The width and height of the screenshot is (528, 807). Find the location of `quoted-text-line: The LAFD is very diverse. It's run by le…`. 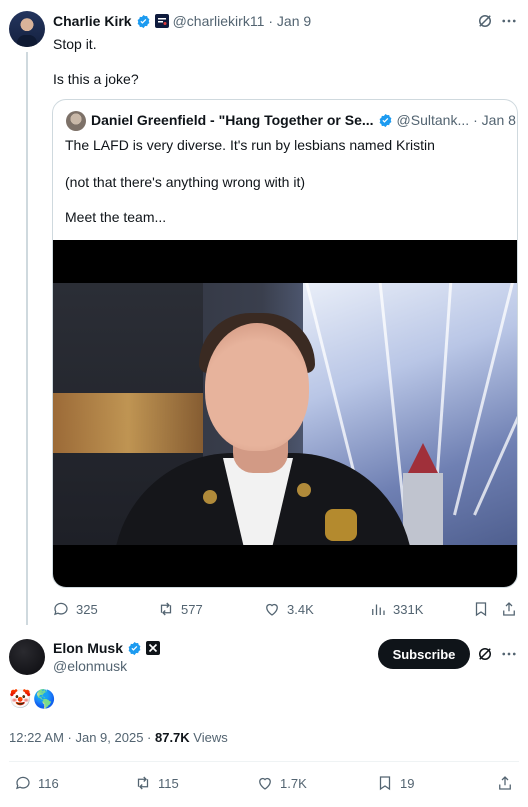

quoted-text-line: The LAFD is very diverse. It's run by le… is located at coordinates (250, 145).